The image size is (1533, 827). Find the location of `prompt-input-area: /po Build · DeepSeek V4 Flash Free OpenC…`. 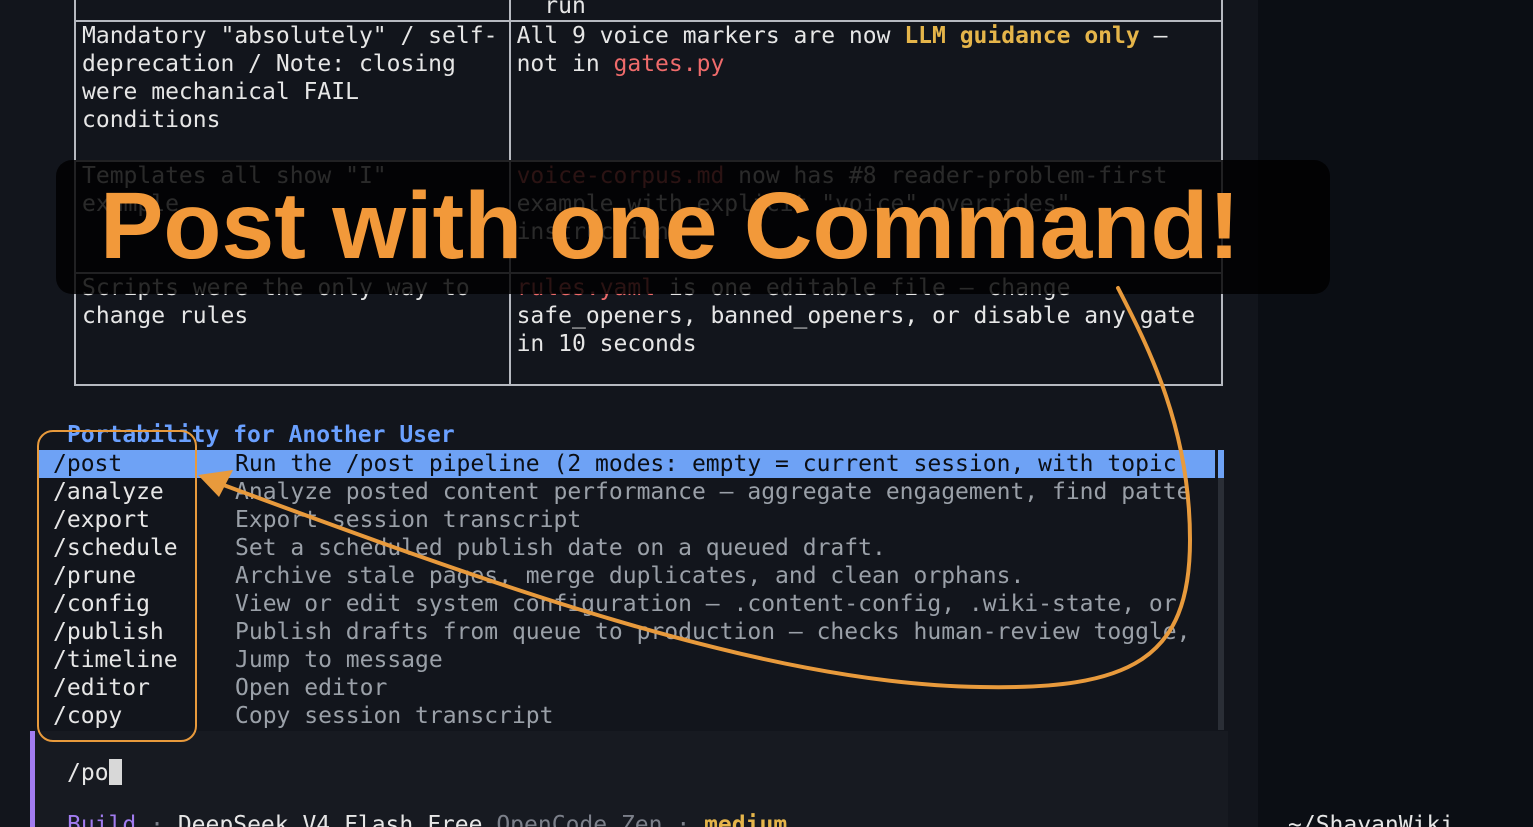

prompt-input-area: /po Build · DeepSeek V4 Flash Free OpenC… is located at coordinates (629, 779).